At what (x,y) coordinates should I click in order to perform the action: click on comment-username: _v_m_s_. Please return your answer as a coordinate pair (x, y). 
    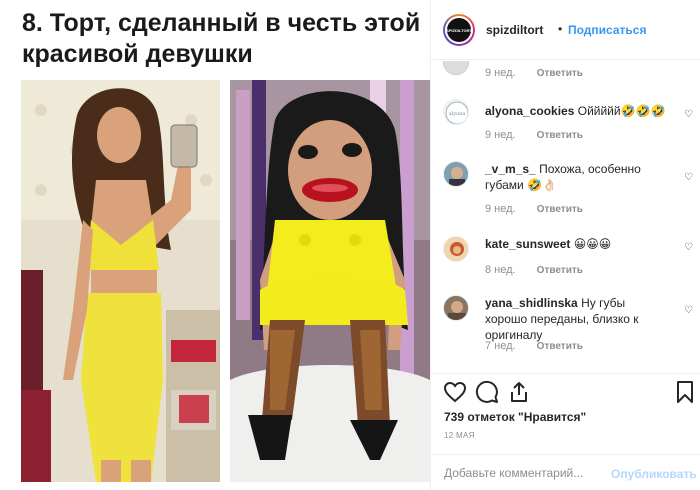
    Looking at the image, I should click on (510, 169).